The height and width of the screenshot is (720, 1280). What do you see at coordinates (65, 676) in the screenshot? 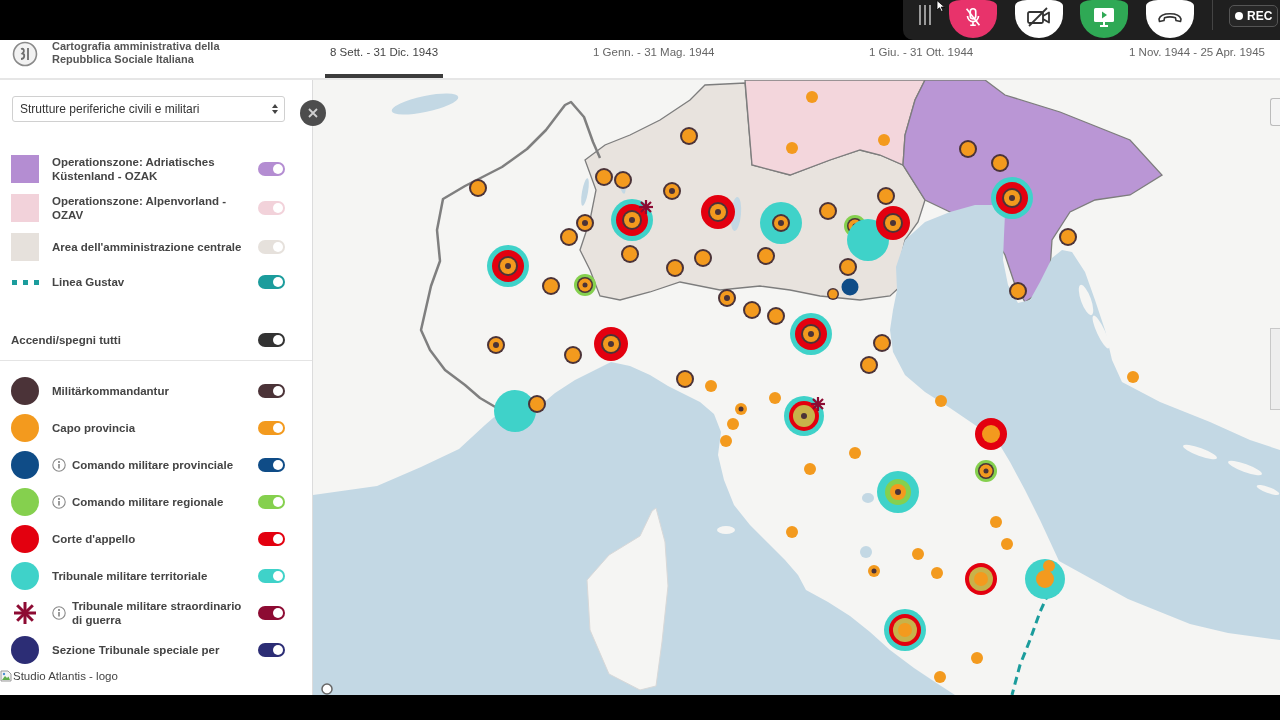
I see `logo-alt-text: Studio Atlantis - logo` at bounding box center [65, 676].